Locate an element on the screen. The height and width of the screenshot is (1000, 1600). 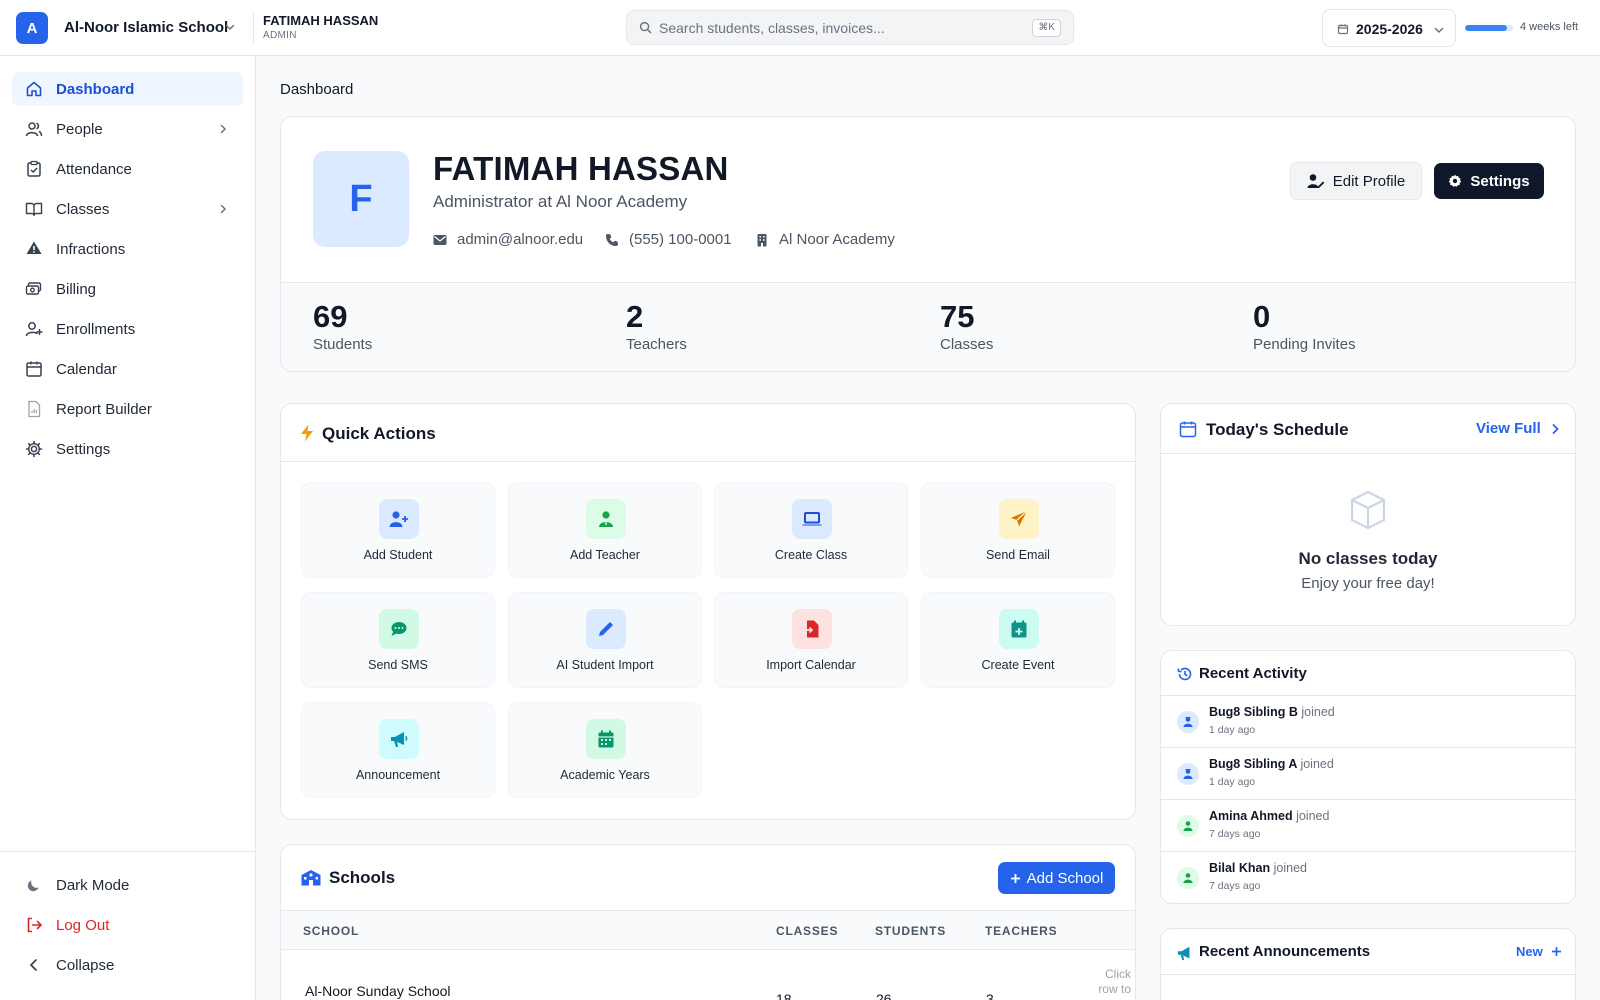
academic-year-select: 2025-2026 is located at coordinates (1389, 28).